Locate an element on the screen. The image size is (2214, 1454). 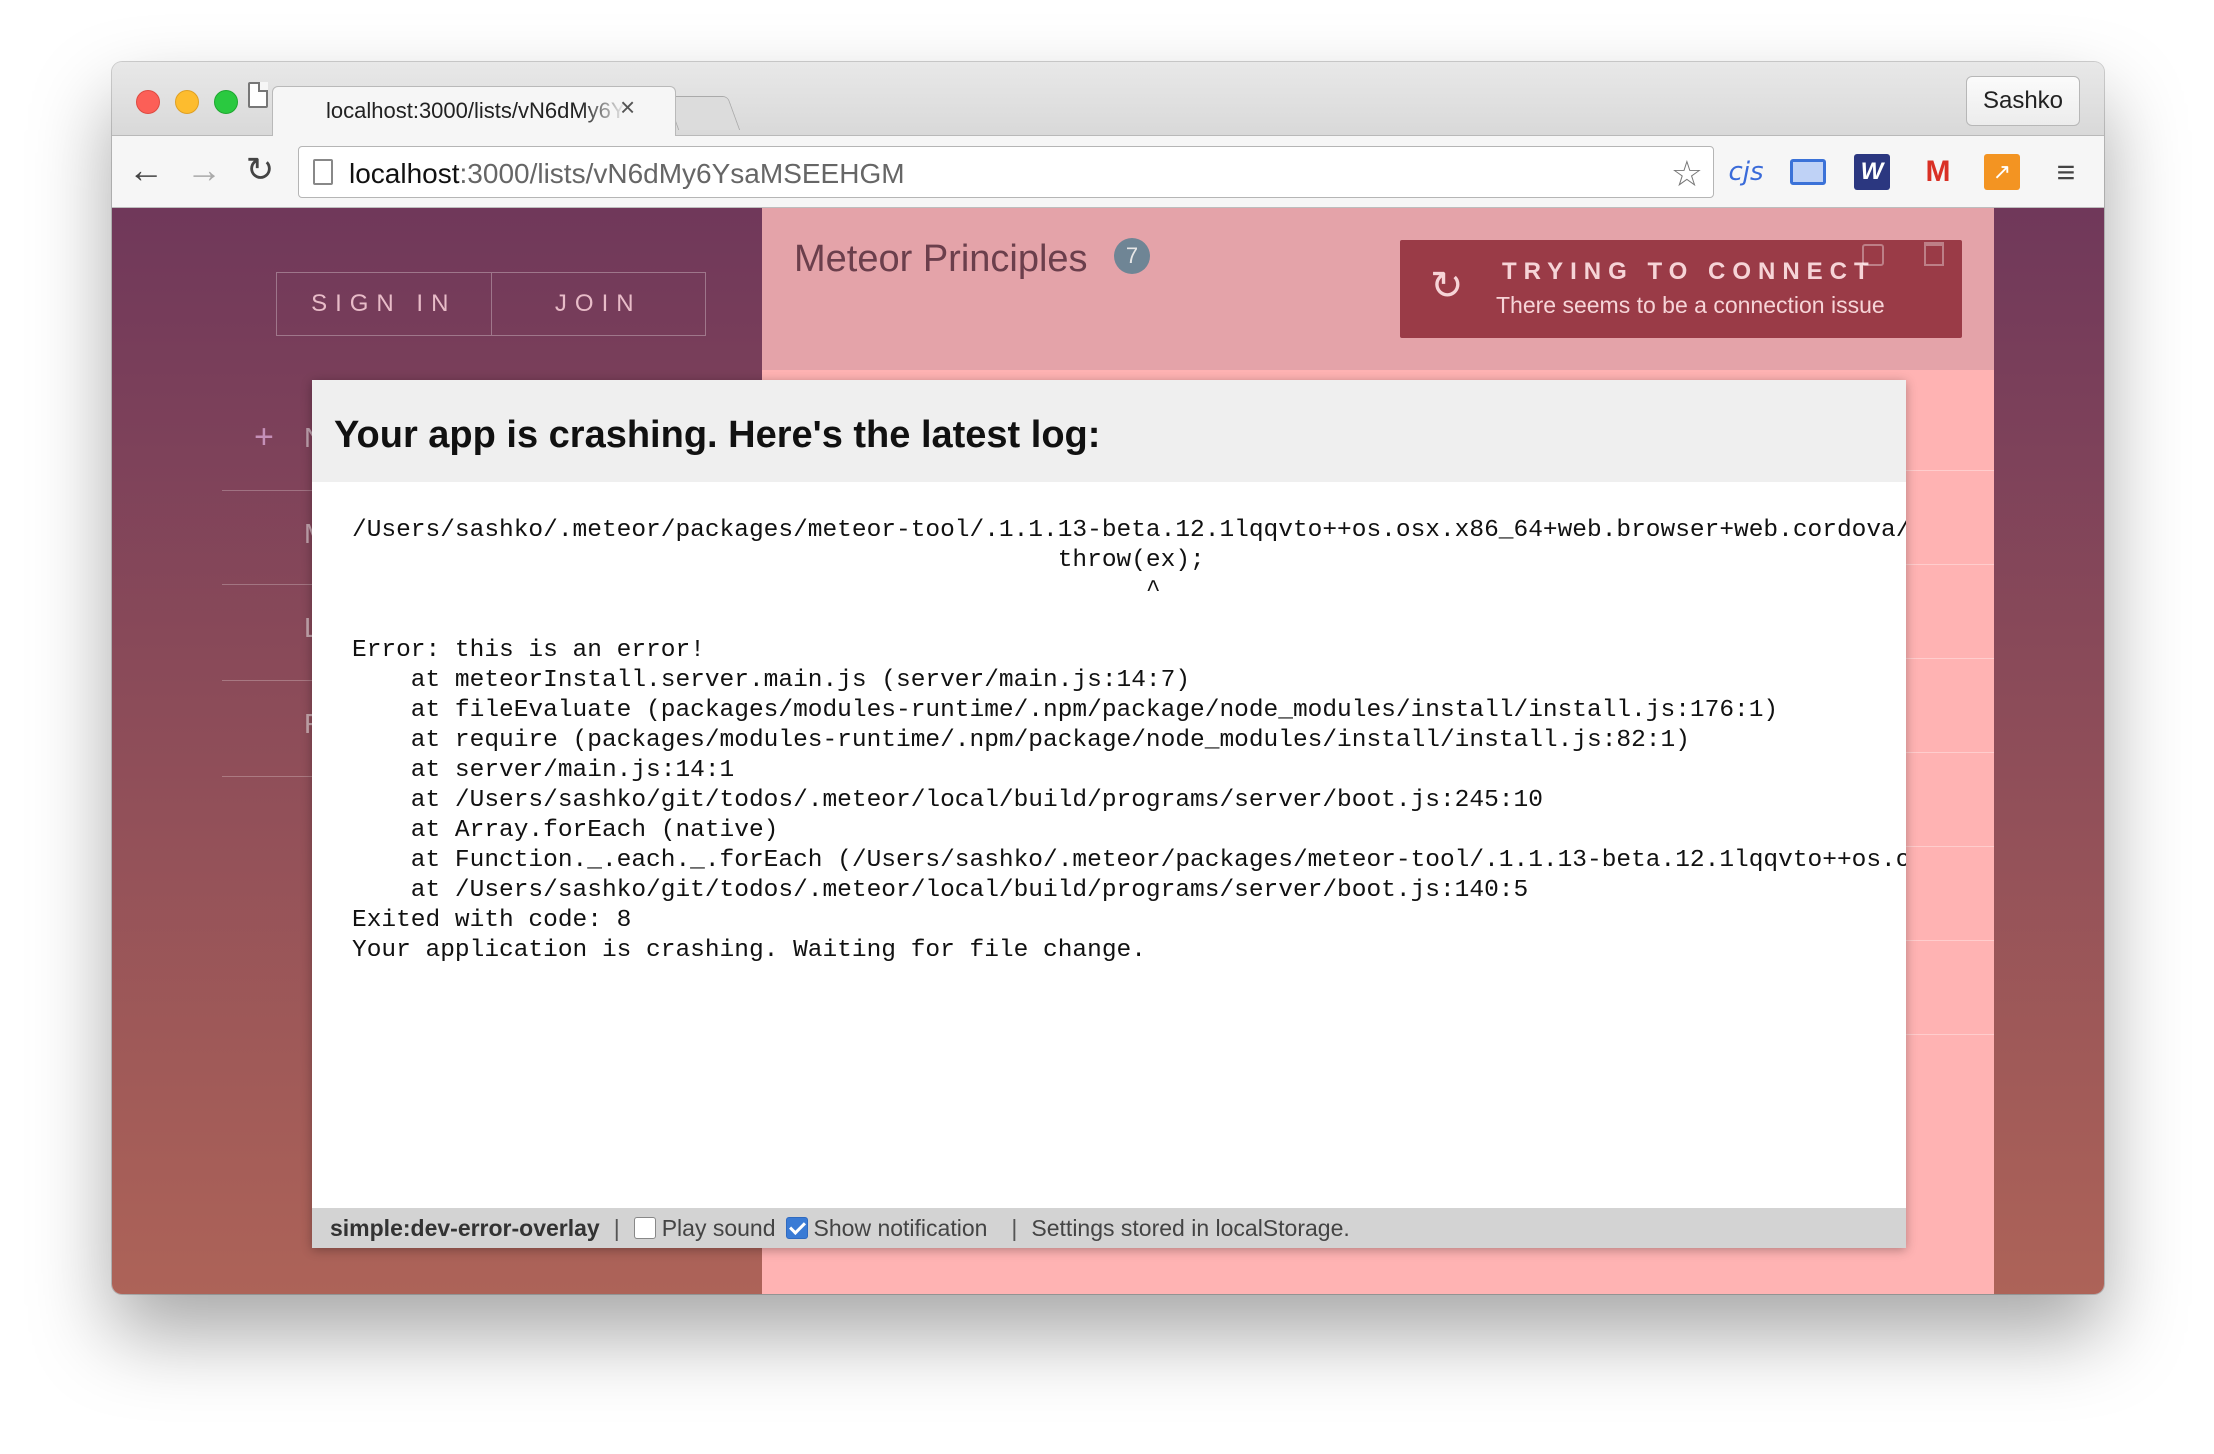
plus-icon: + is located at coordinates (264, 437).